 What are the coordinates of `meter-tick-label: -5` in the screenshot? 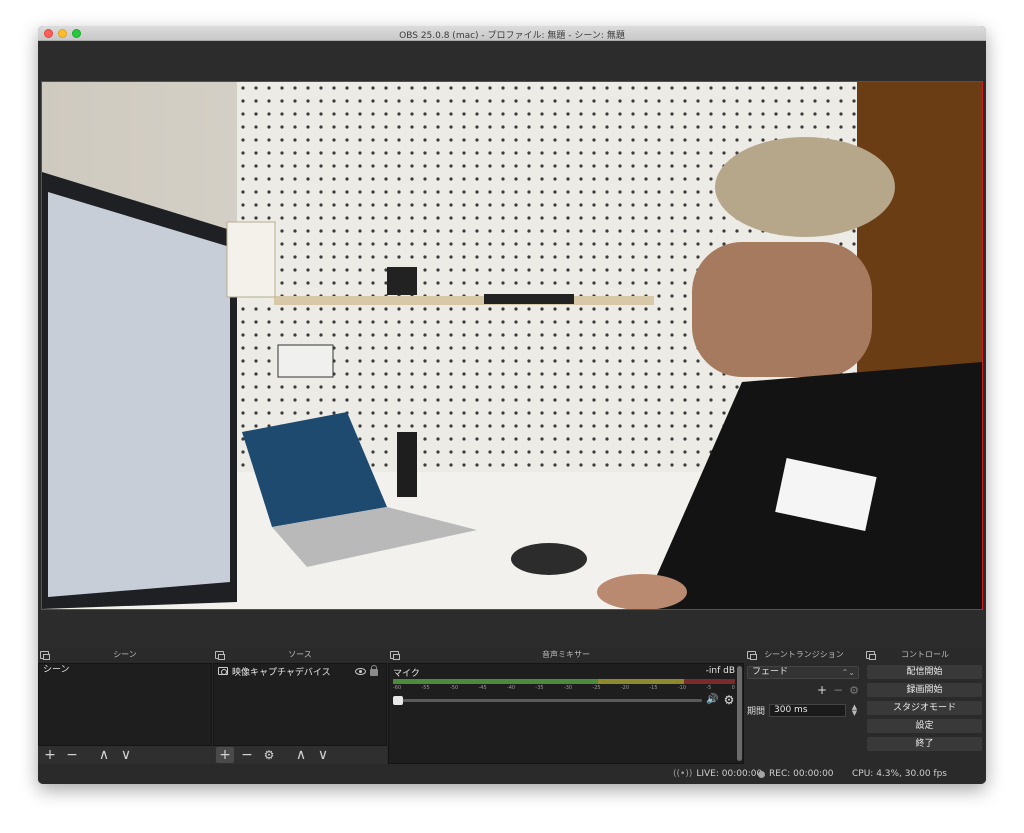 It's located at (709, 688).